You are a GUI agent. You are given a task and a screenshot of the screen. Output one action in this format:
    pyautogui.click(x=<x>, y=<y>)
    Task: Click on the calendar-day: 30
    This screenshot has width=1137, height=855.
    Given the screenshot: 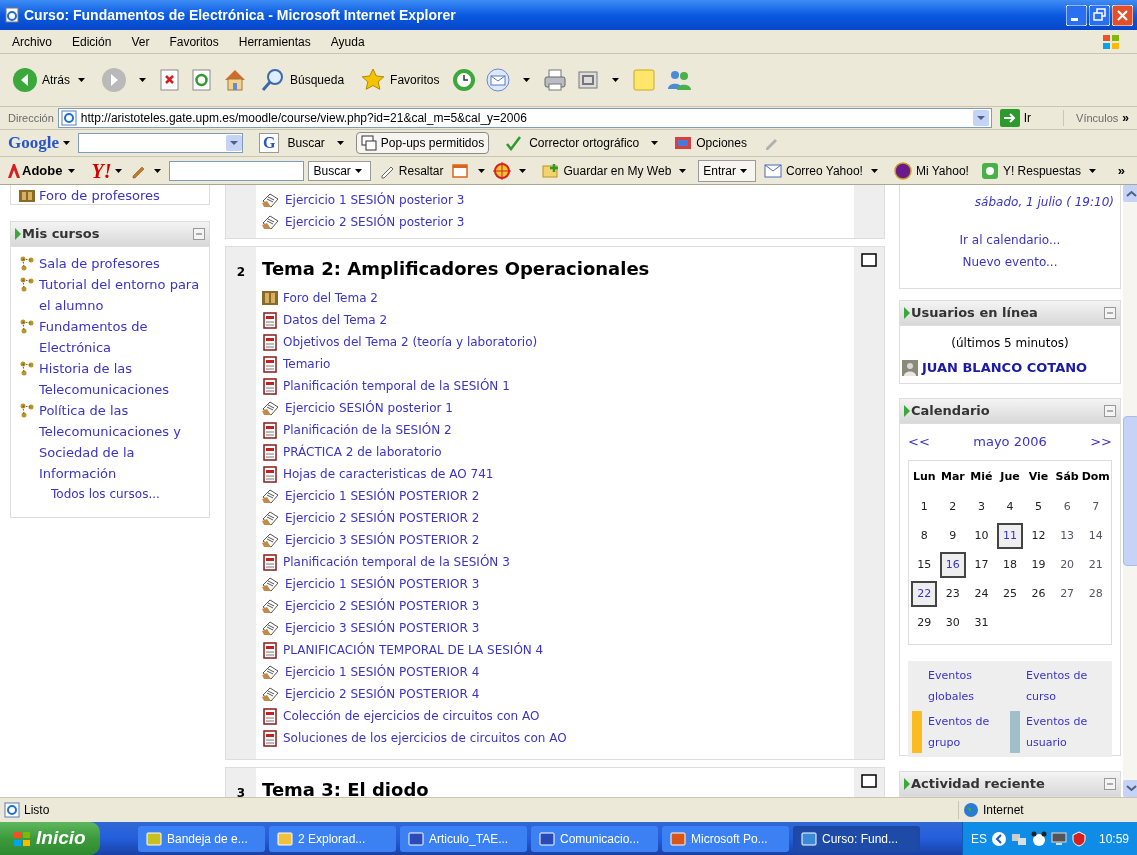 What is the action you would take?
    pyautogui.click(x=952, y=623)
    